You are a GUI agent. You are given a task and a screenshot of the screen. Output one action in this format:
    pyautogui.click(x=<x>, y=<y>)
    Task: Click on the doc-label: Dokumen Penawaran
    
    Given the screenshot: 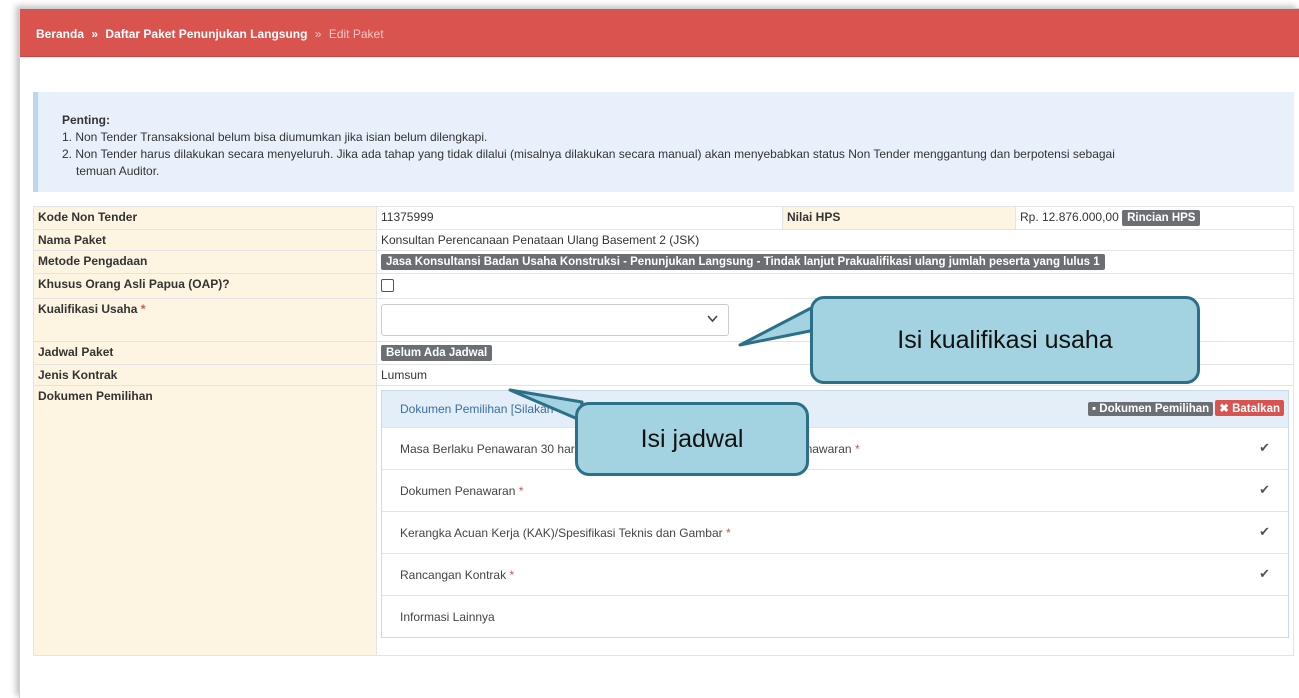 What is the action you would take?
    pyautogui.click(x=458, y=491)
    